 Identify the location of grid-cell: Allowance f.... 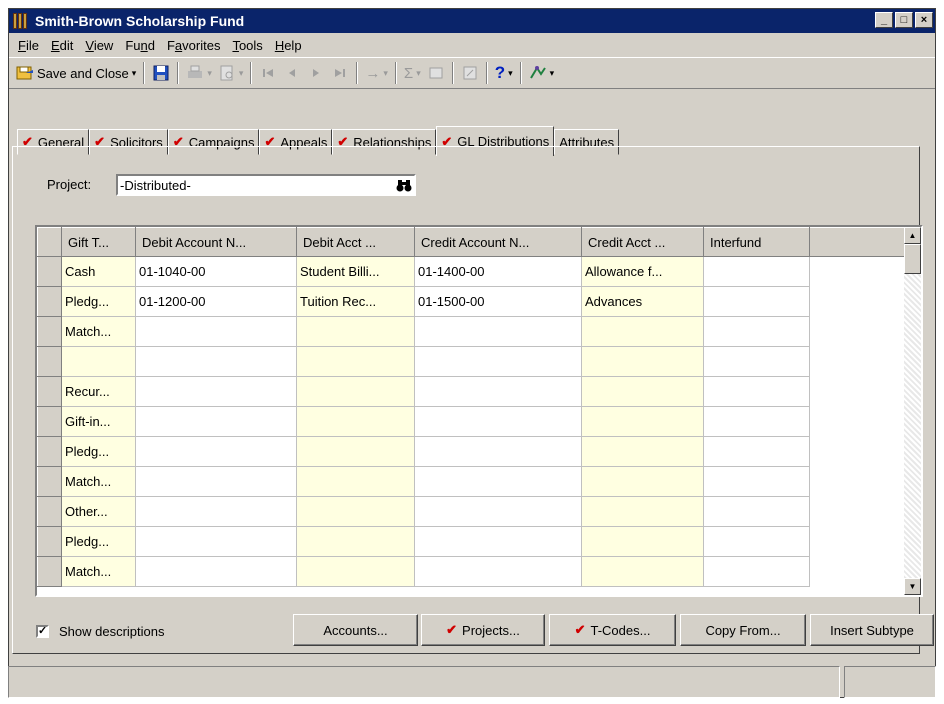
(642, 271).